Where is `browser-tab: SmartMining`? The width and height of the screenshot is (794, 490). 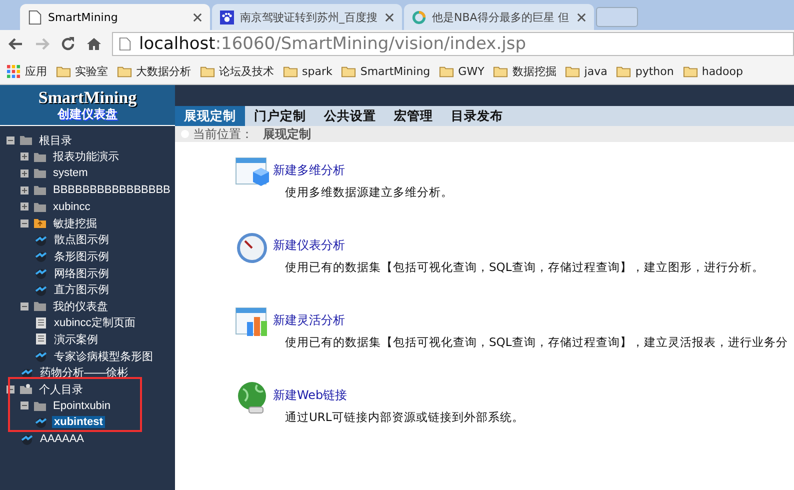 browser-tab: SmartMining is located at coordinates (115, 17).